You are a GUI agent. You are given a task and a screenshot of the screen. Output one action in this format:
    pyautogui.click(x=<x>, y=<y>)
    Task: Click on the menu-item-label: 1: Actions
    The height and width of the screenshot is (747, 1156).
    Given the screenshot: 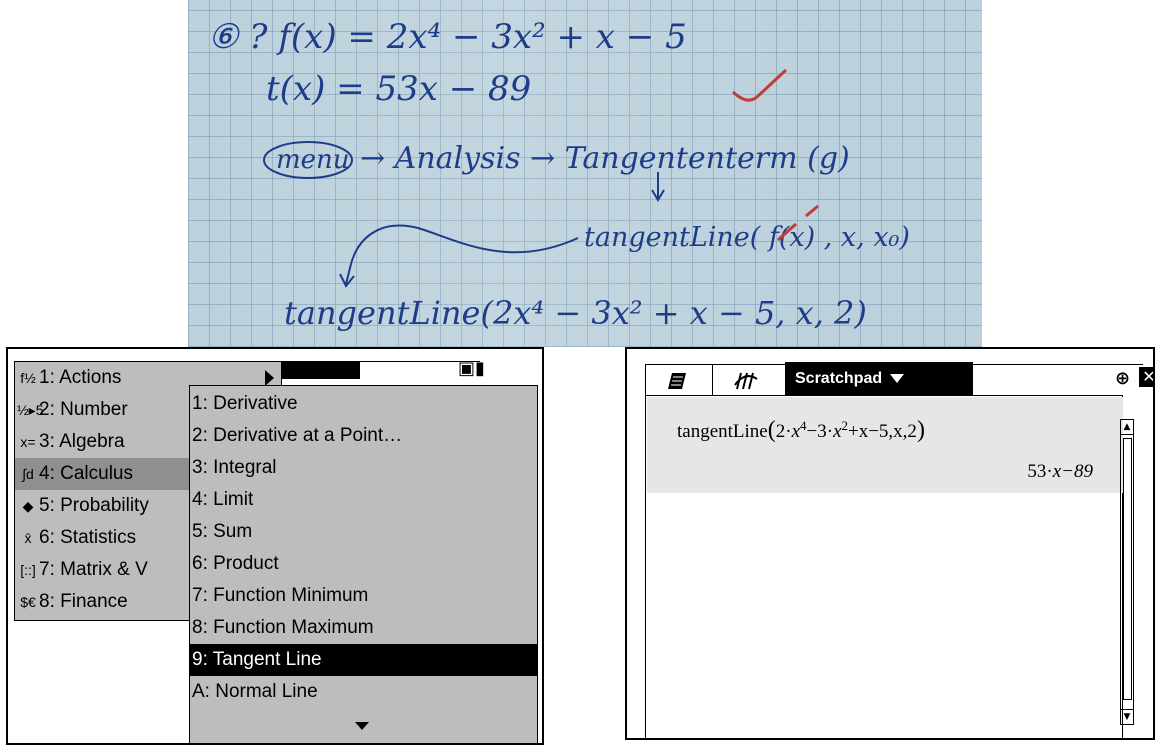 What is the action you would take?
    pyautogui.click(x=80, y=377)
    